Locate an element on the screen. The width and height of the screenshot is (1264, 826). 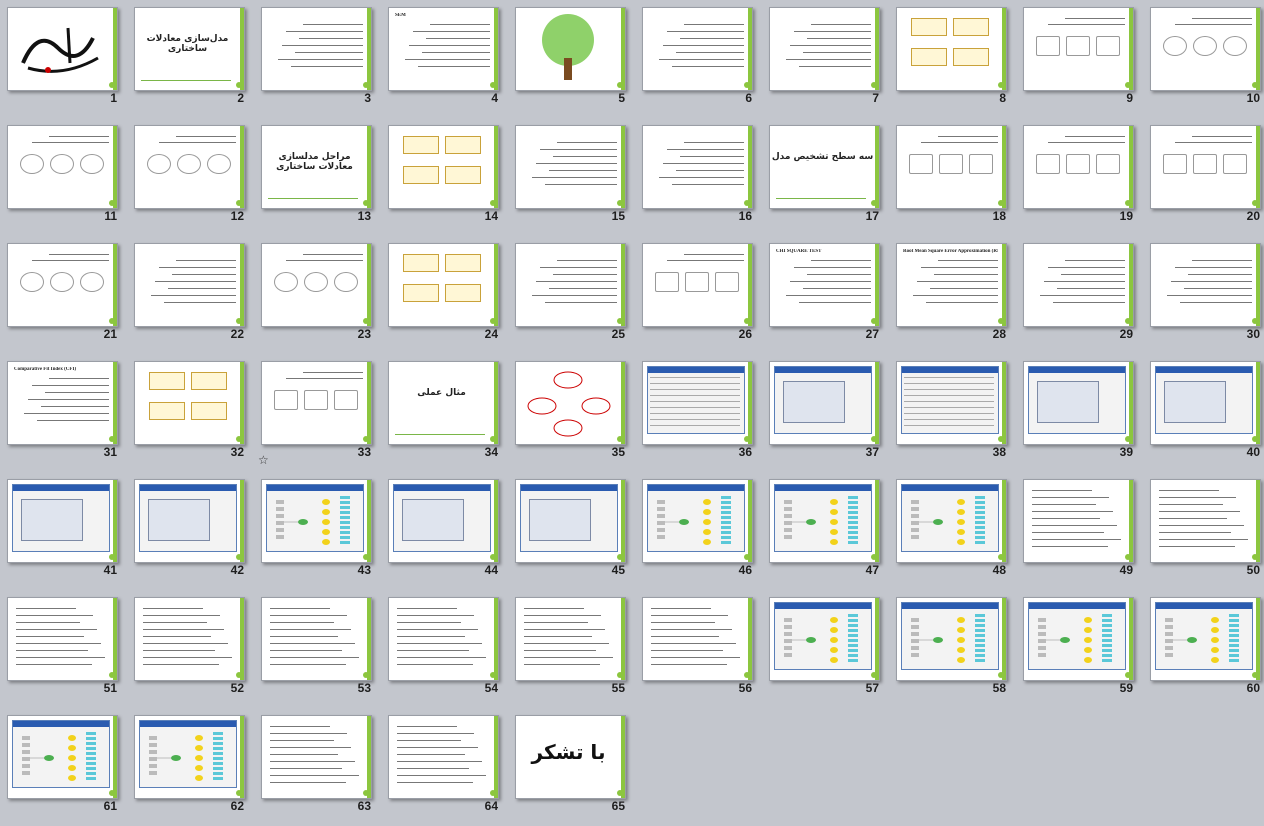
slide-thumbnail-cell: سه سطح تشخیص مدل 17 is located at coordinates (825, 177).